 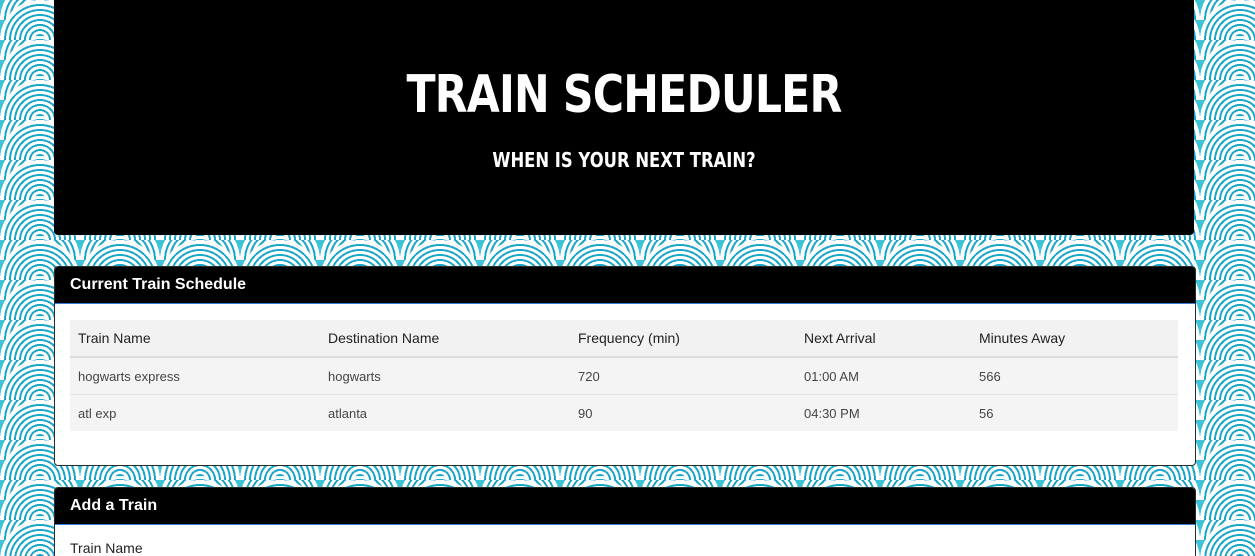 I want to click on table-row: atl exp atlanta 90 04:30 PM 56, so click(x=624, y=412).